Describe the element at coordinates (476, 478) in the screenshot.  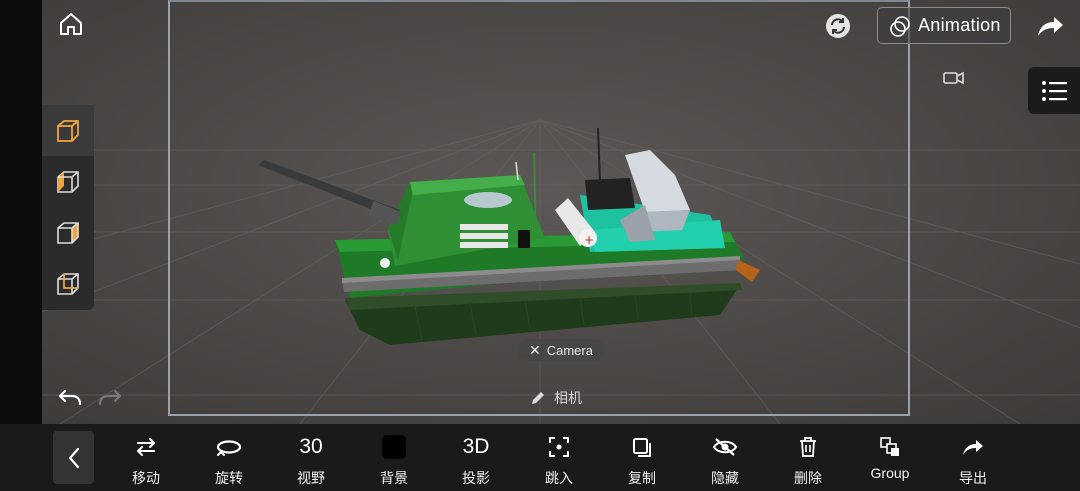
I see `tool-projection-label: 投影` at that location.